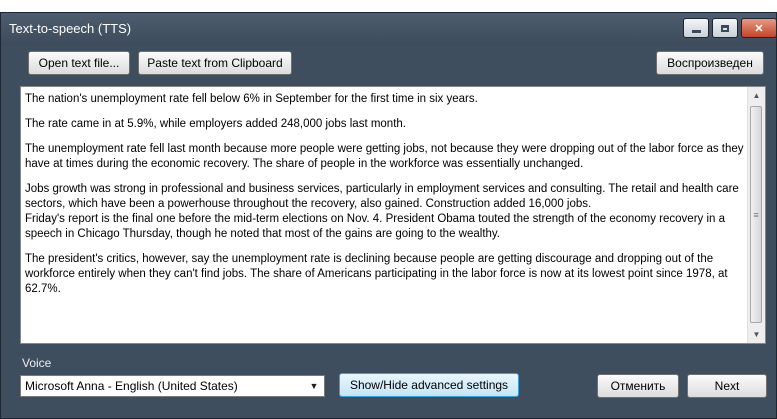  Describe the element at coordinates (314, 386) in the screenshot. I see `chevron-down-icon: ▼` at that location.